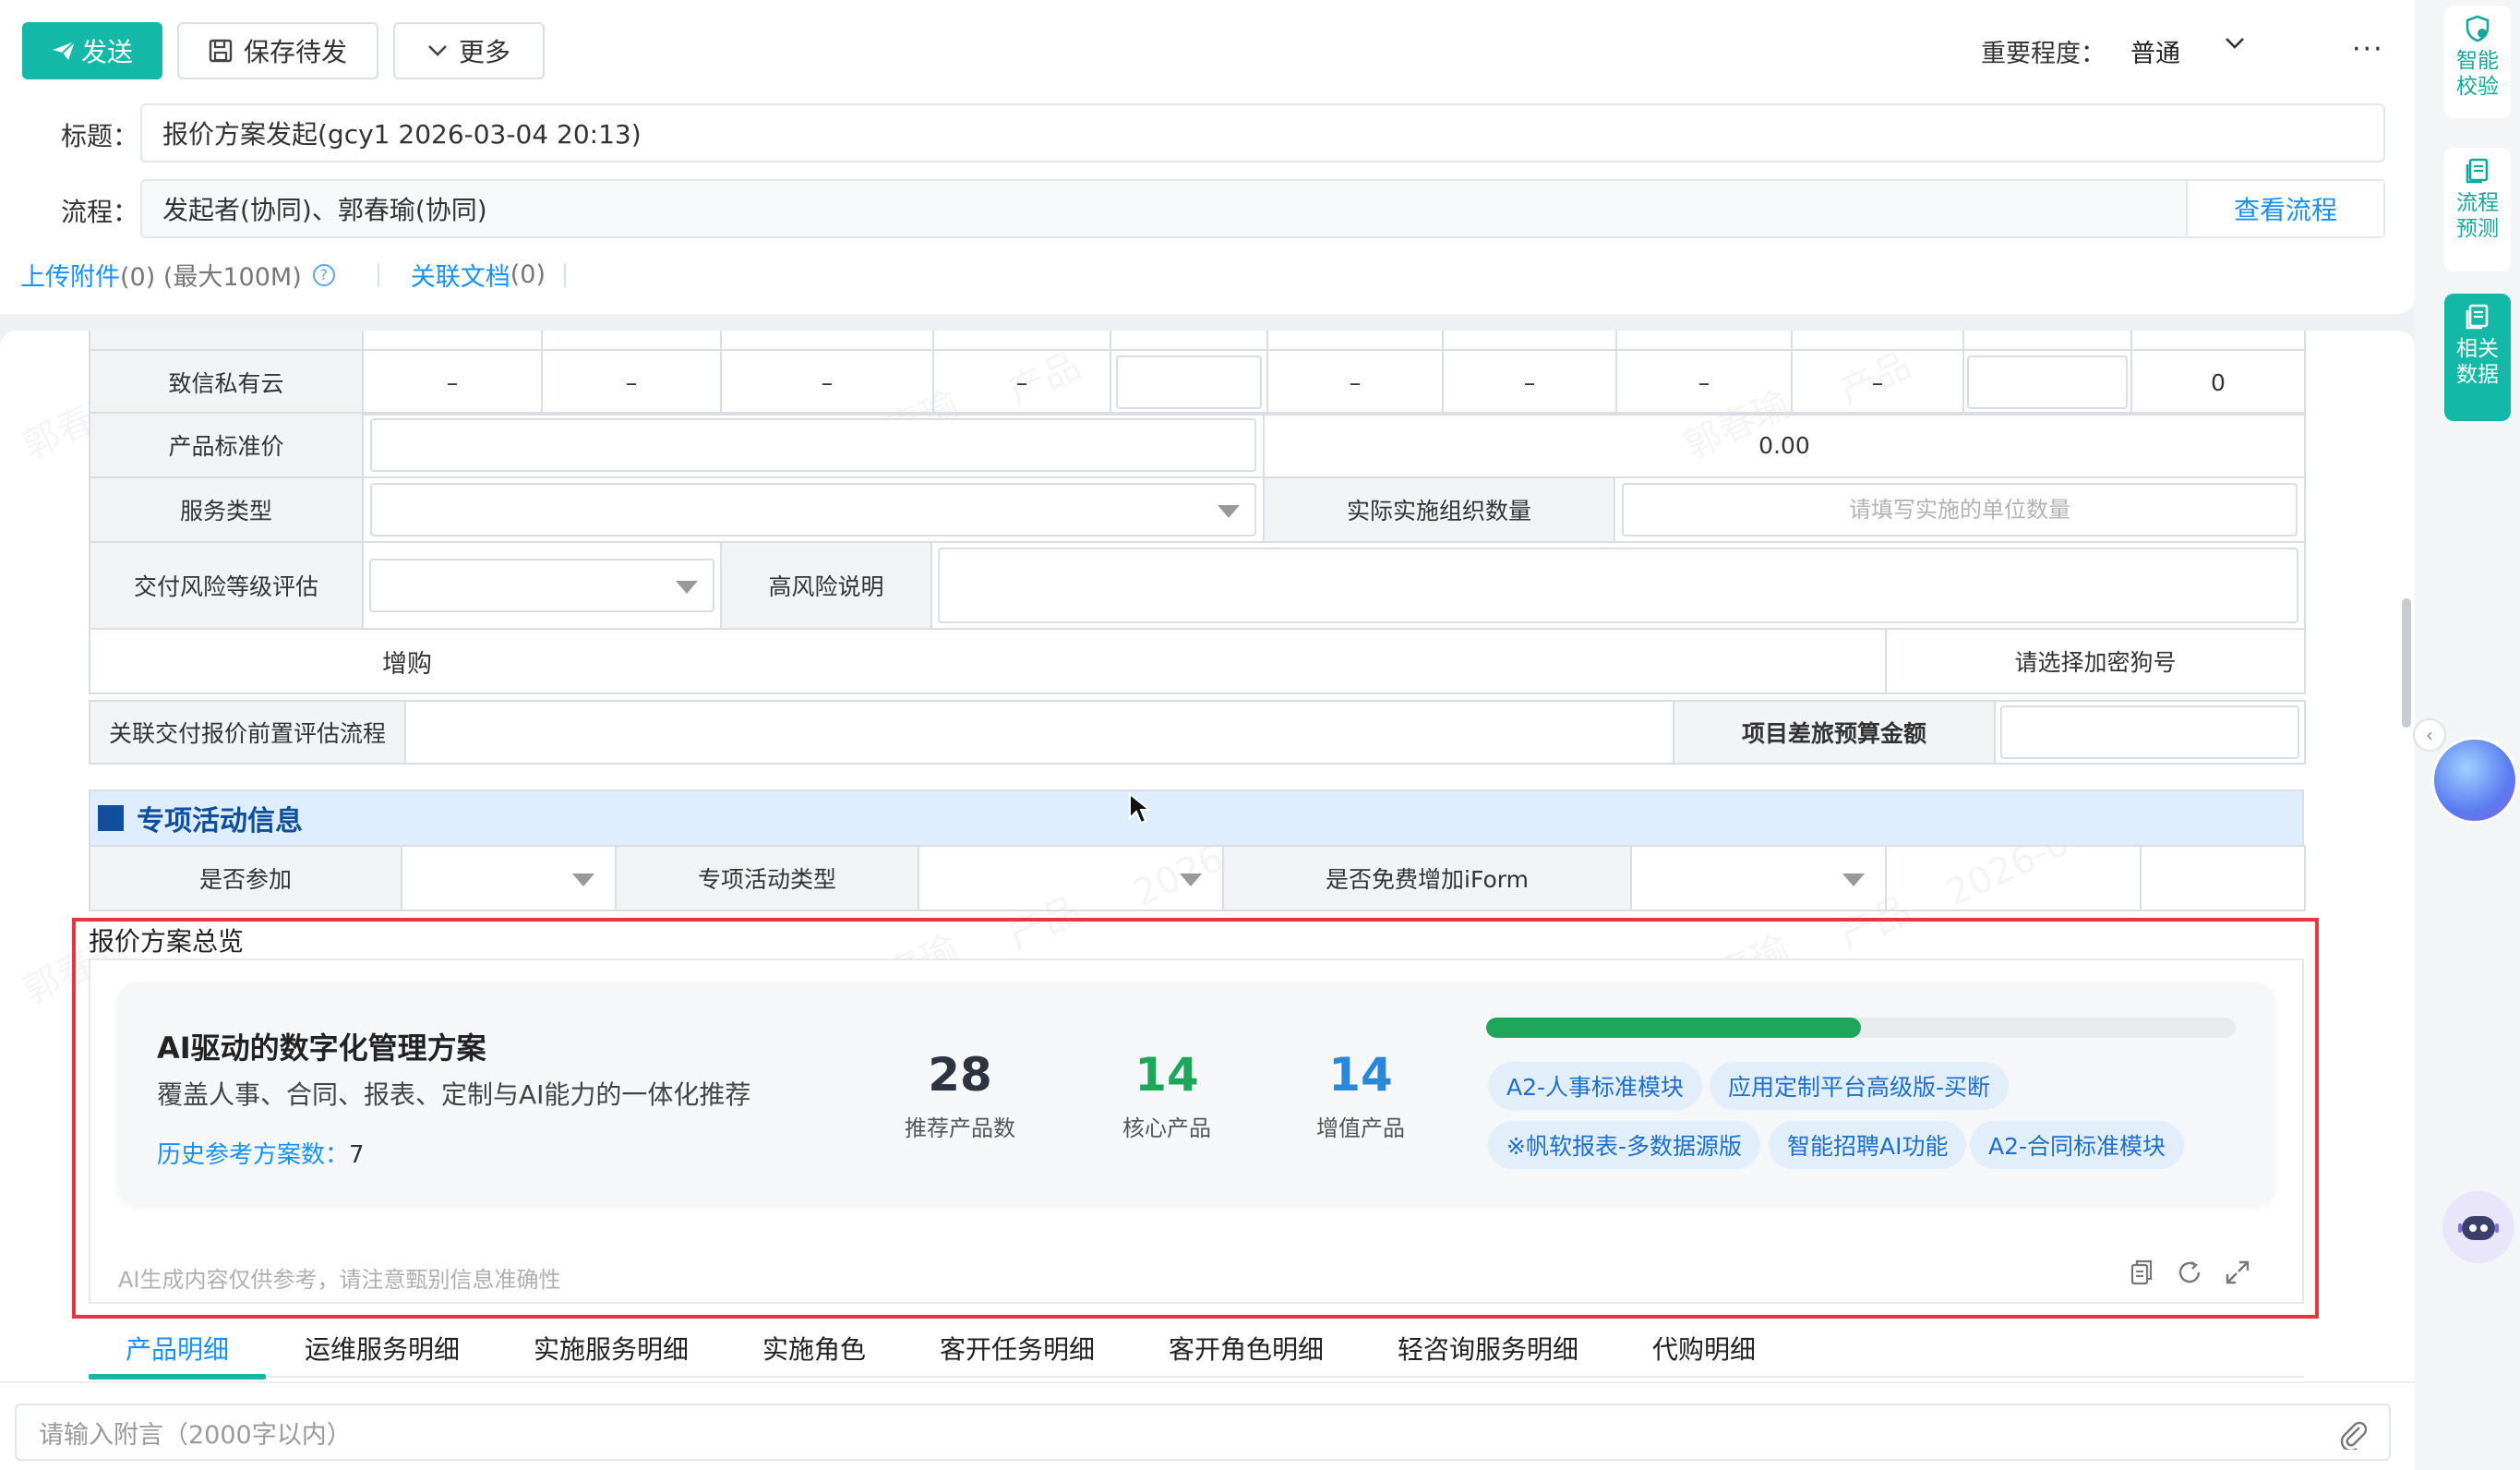  What do you see at coordinates (1203, 1432) in the screenshot?
I see `comment-input: 请输入附言（2000字以内）` at bounding box center [1203, 1432].